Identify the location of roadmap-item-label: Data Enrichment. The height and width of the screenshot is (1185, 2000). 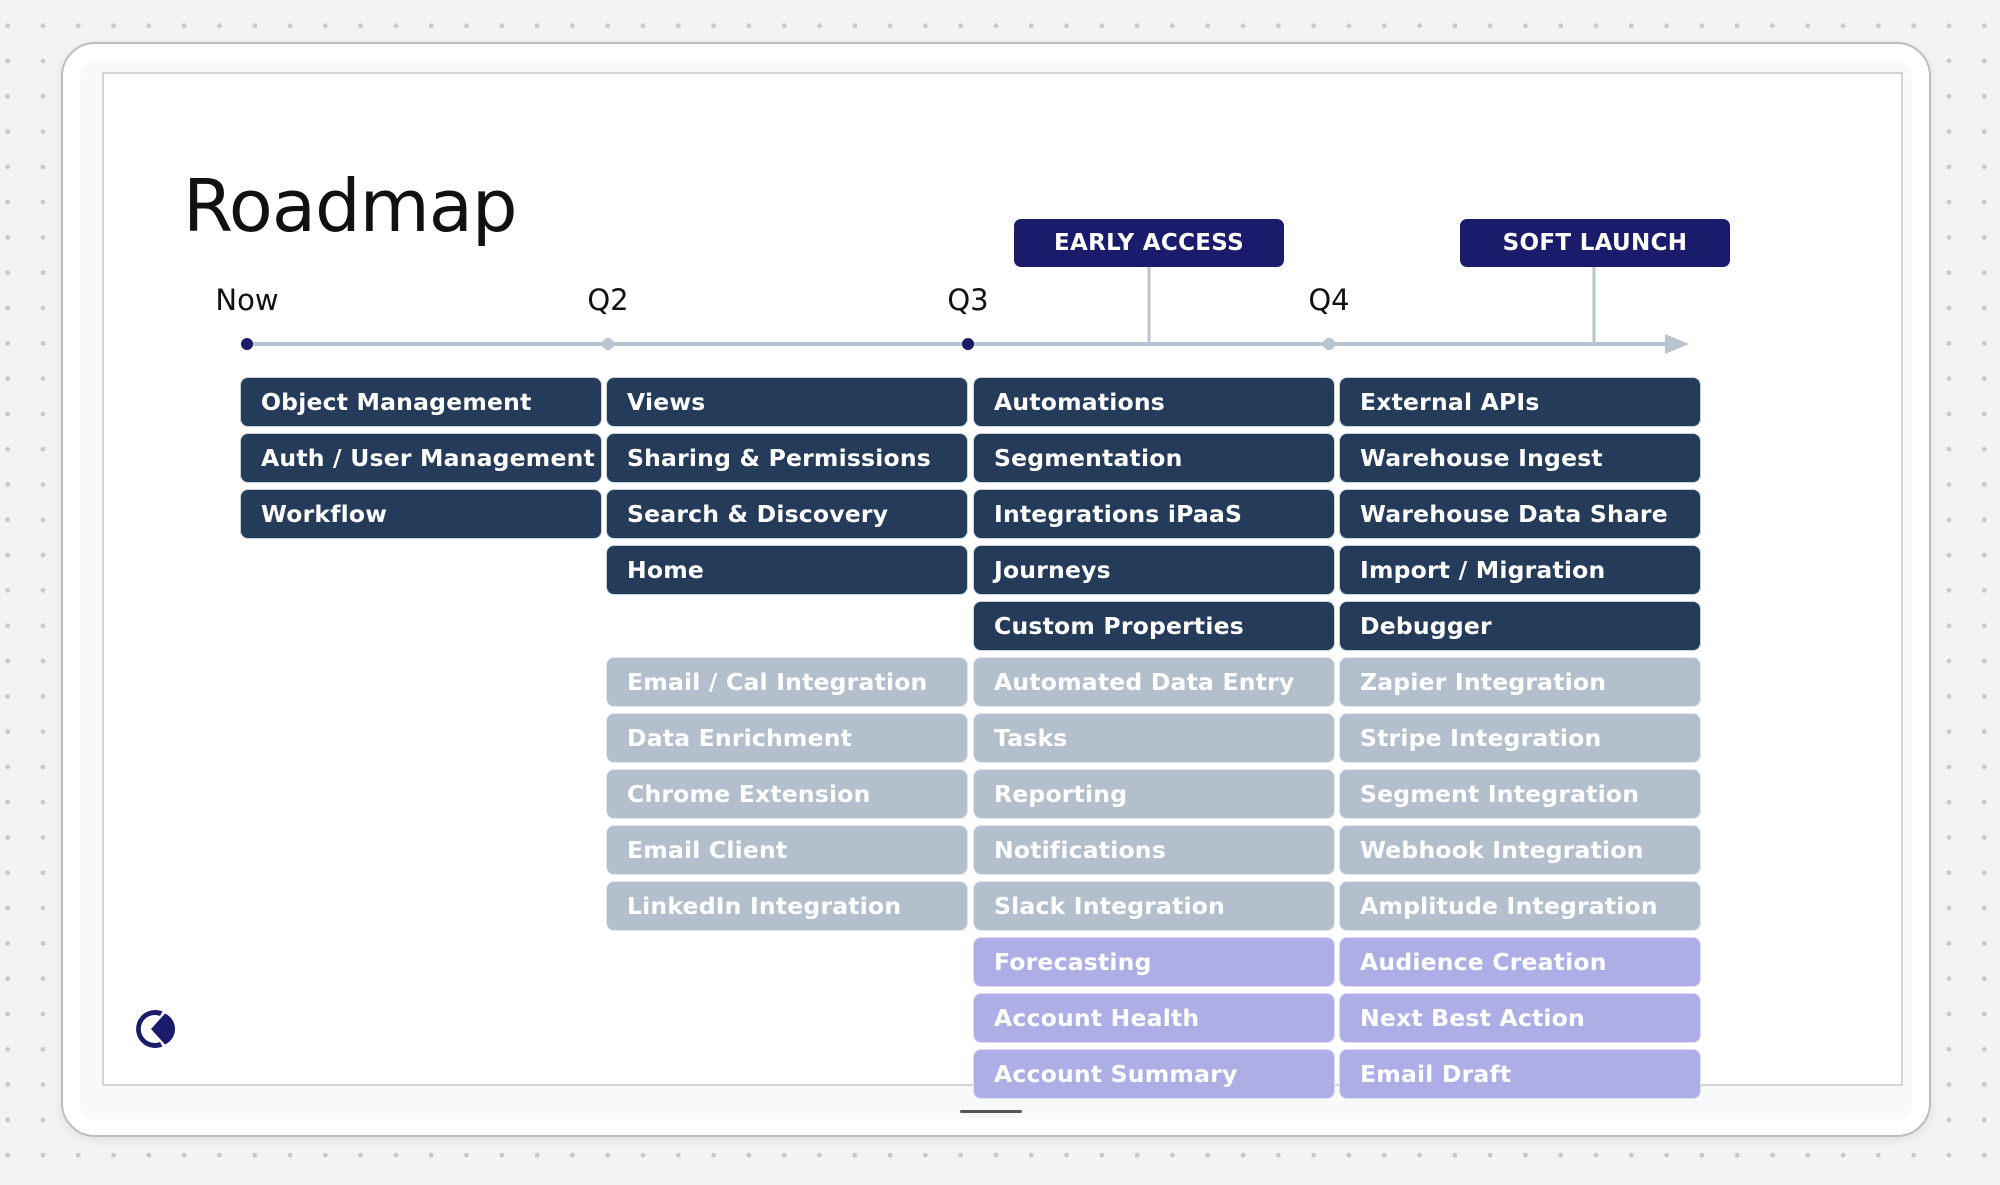
(740, 738).